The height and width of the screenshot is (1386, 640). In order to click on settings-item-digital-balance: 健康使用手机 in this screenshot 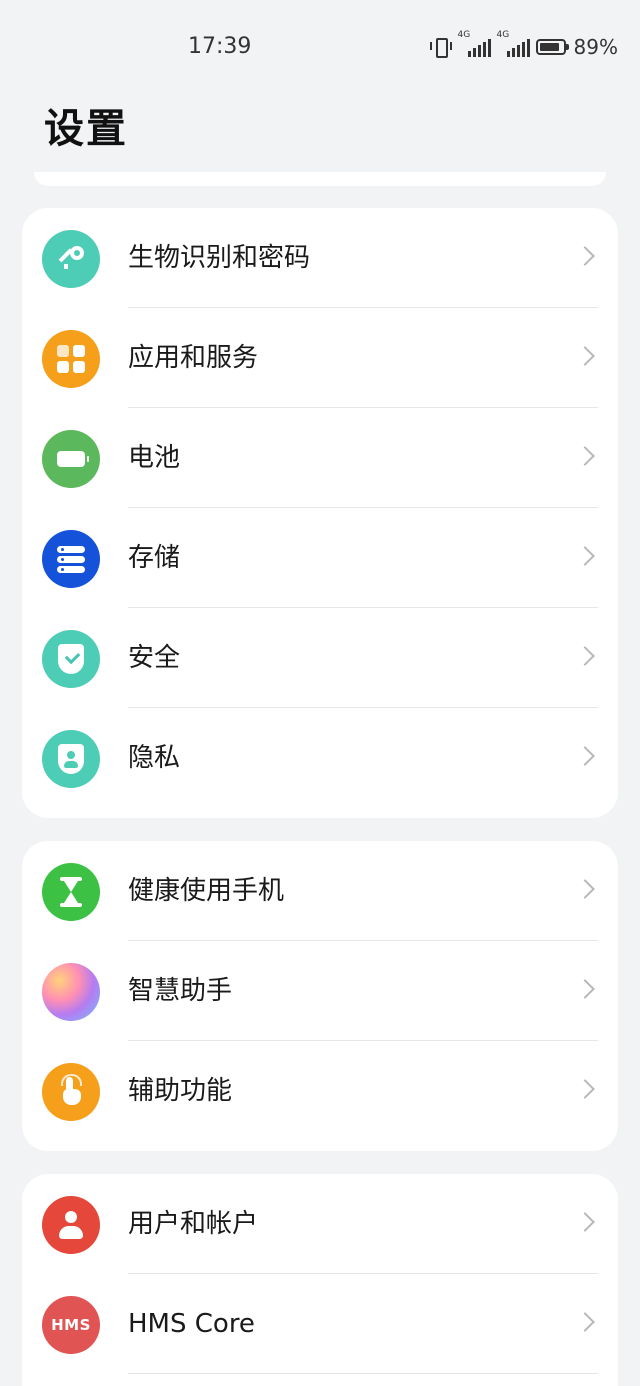, I will do `click(320, 891)`.